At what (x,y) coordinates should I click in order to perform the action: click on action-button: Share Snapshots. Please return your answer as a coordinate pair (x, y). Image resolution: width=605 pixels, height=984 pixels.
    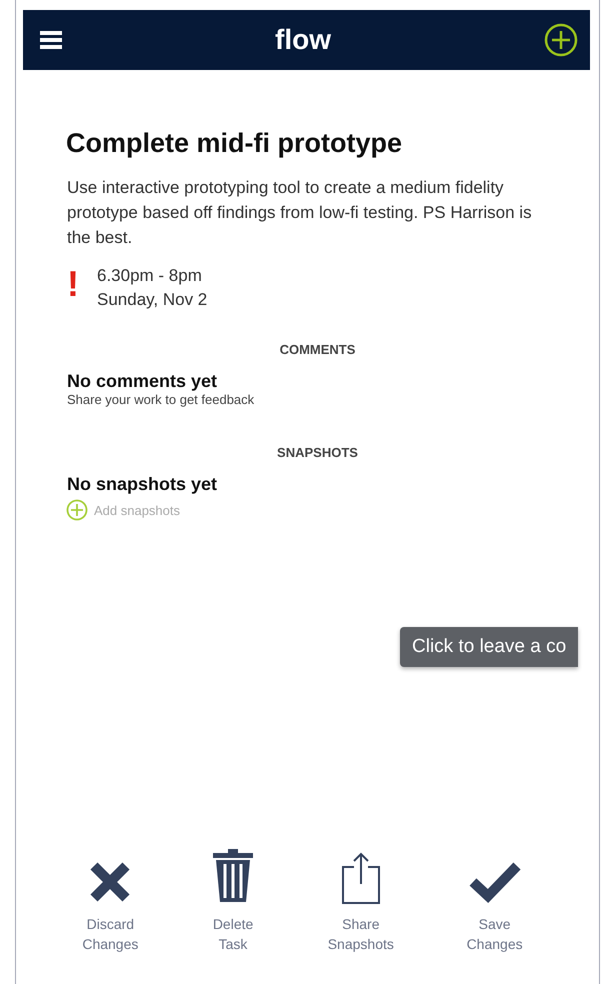
    Looking at the image, I should click on (361, 903).